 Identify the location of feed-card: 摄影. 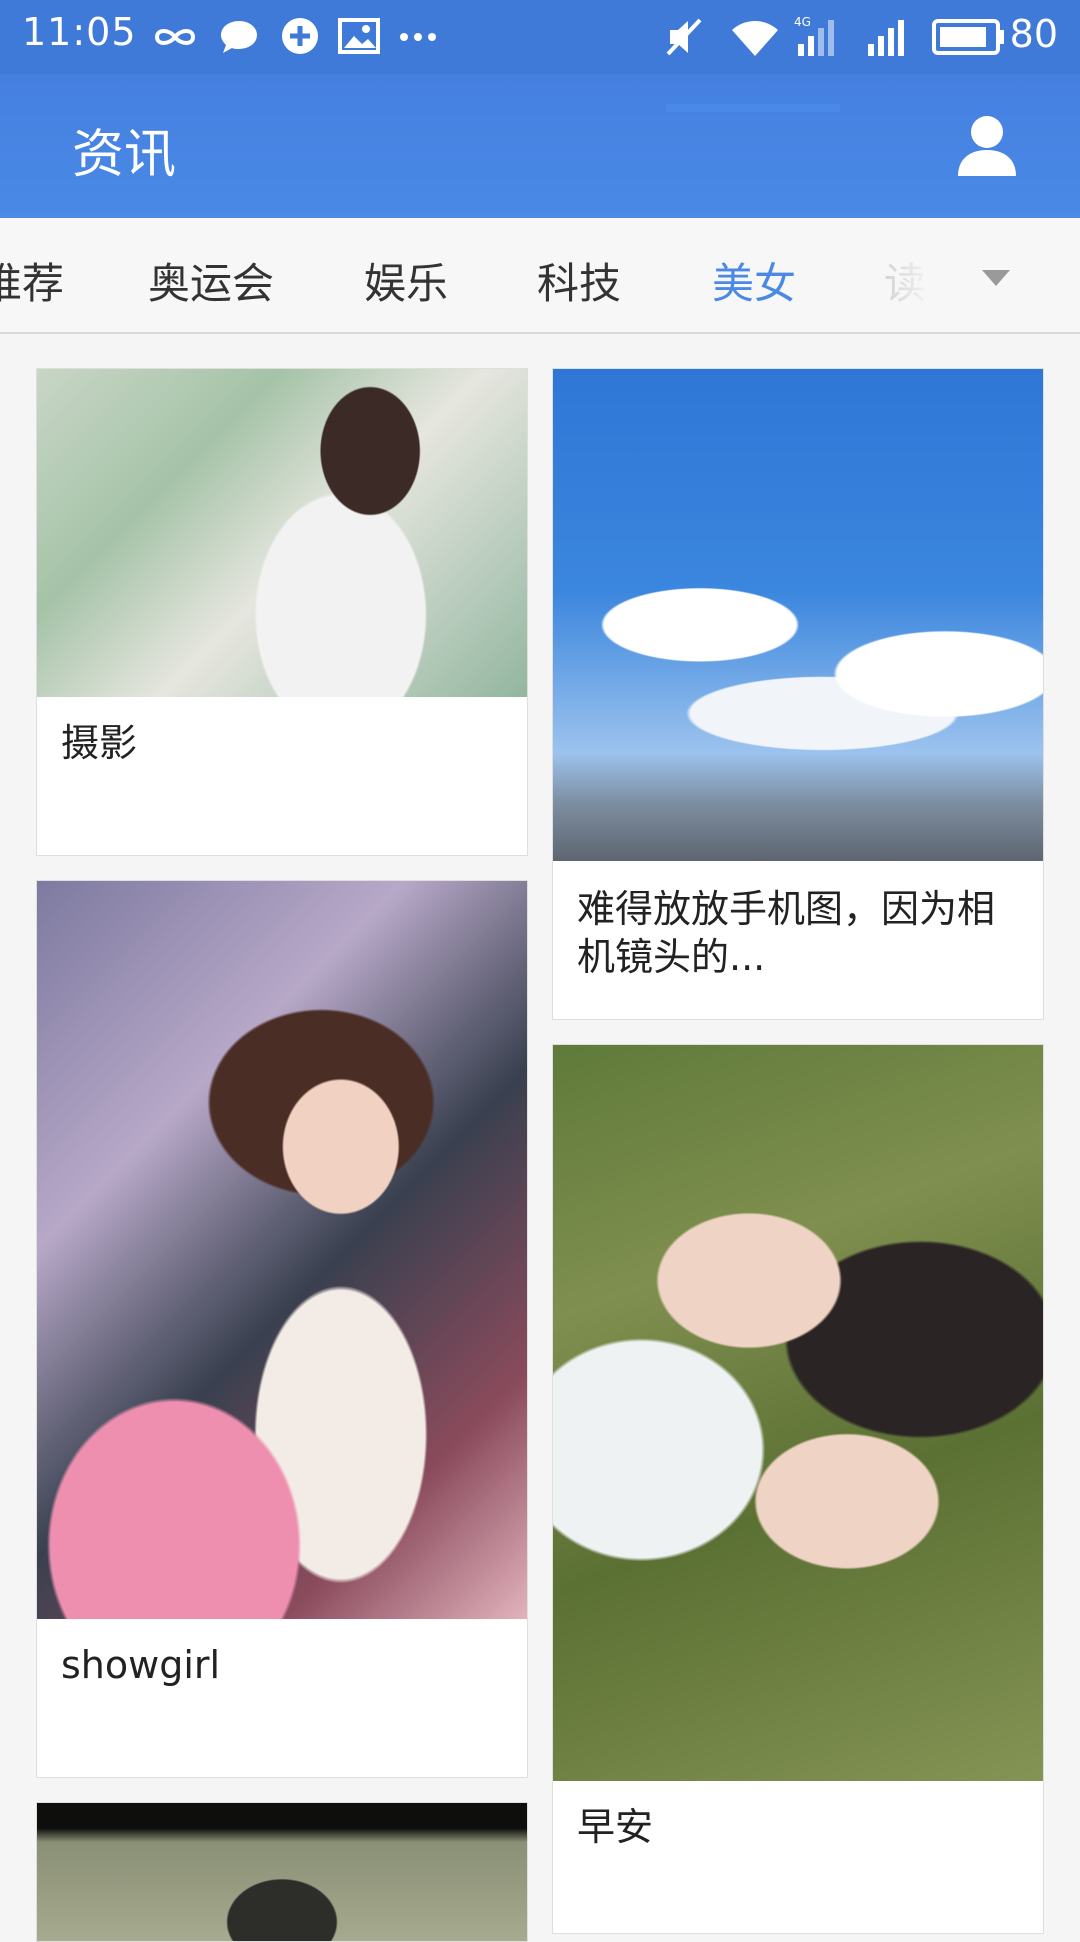
(282, 612).